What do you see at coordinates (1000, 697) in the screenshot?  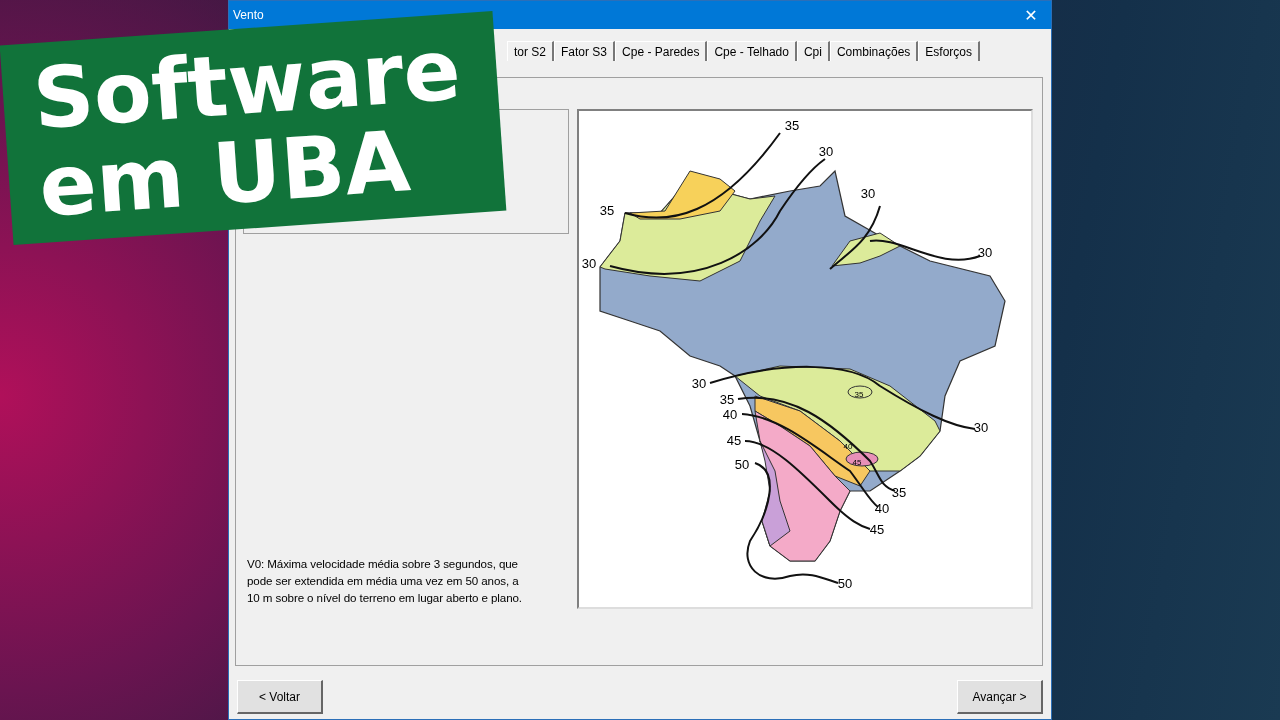 I see `nav-button: Avançar >` at bounding box center [1000, 697].